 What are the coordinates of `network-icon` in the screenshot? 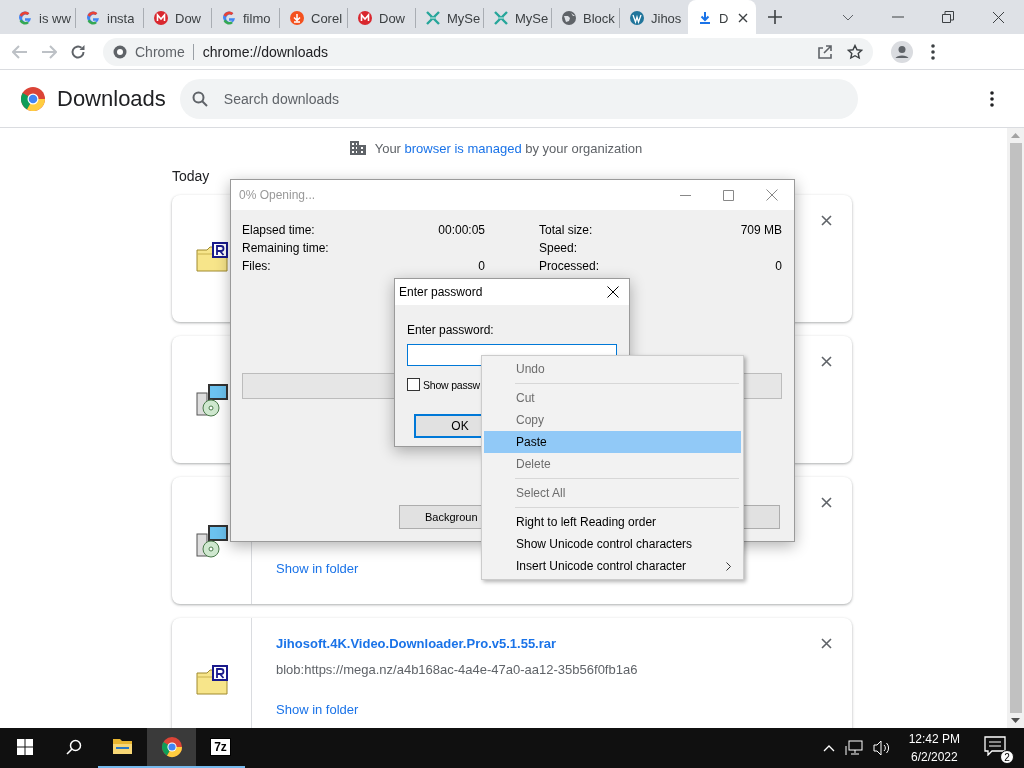 It's located at (853, 748).